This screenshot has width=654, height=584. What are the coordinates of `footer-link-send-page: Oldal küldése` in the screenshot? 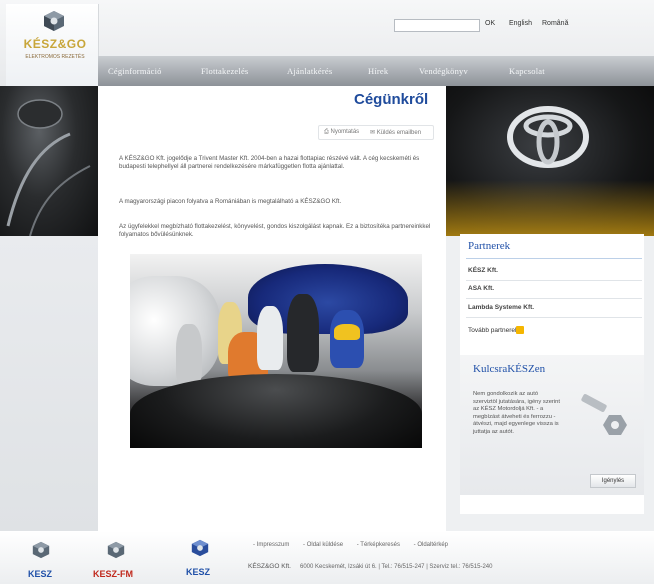 It's located at (325, 545).